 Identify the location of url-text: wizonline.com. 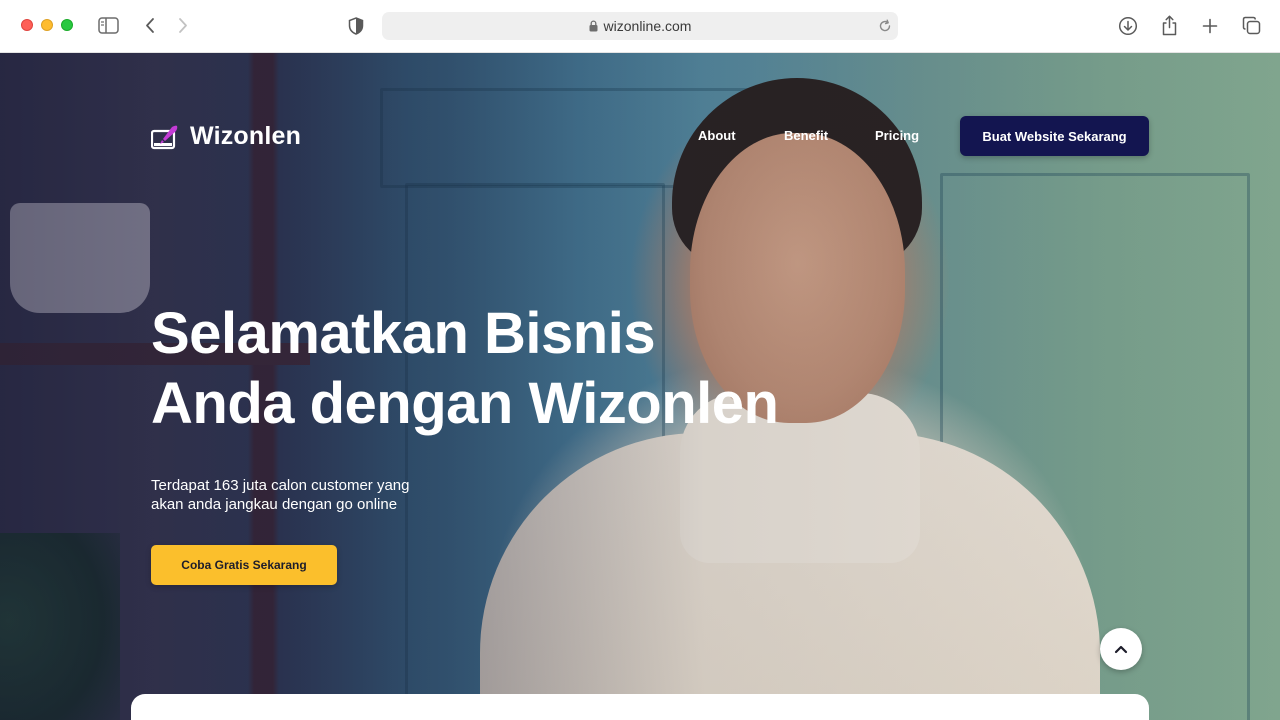
(647, 26).